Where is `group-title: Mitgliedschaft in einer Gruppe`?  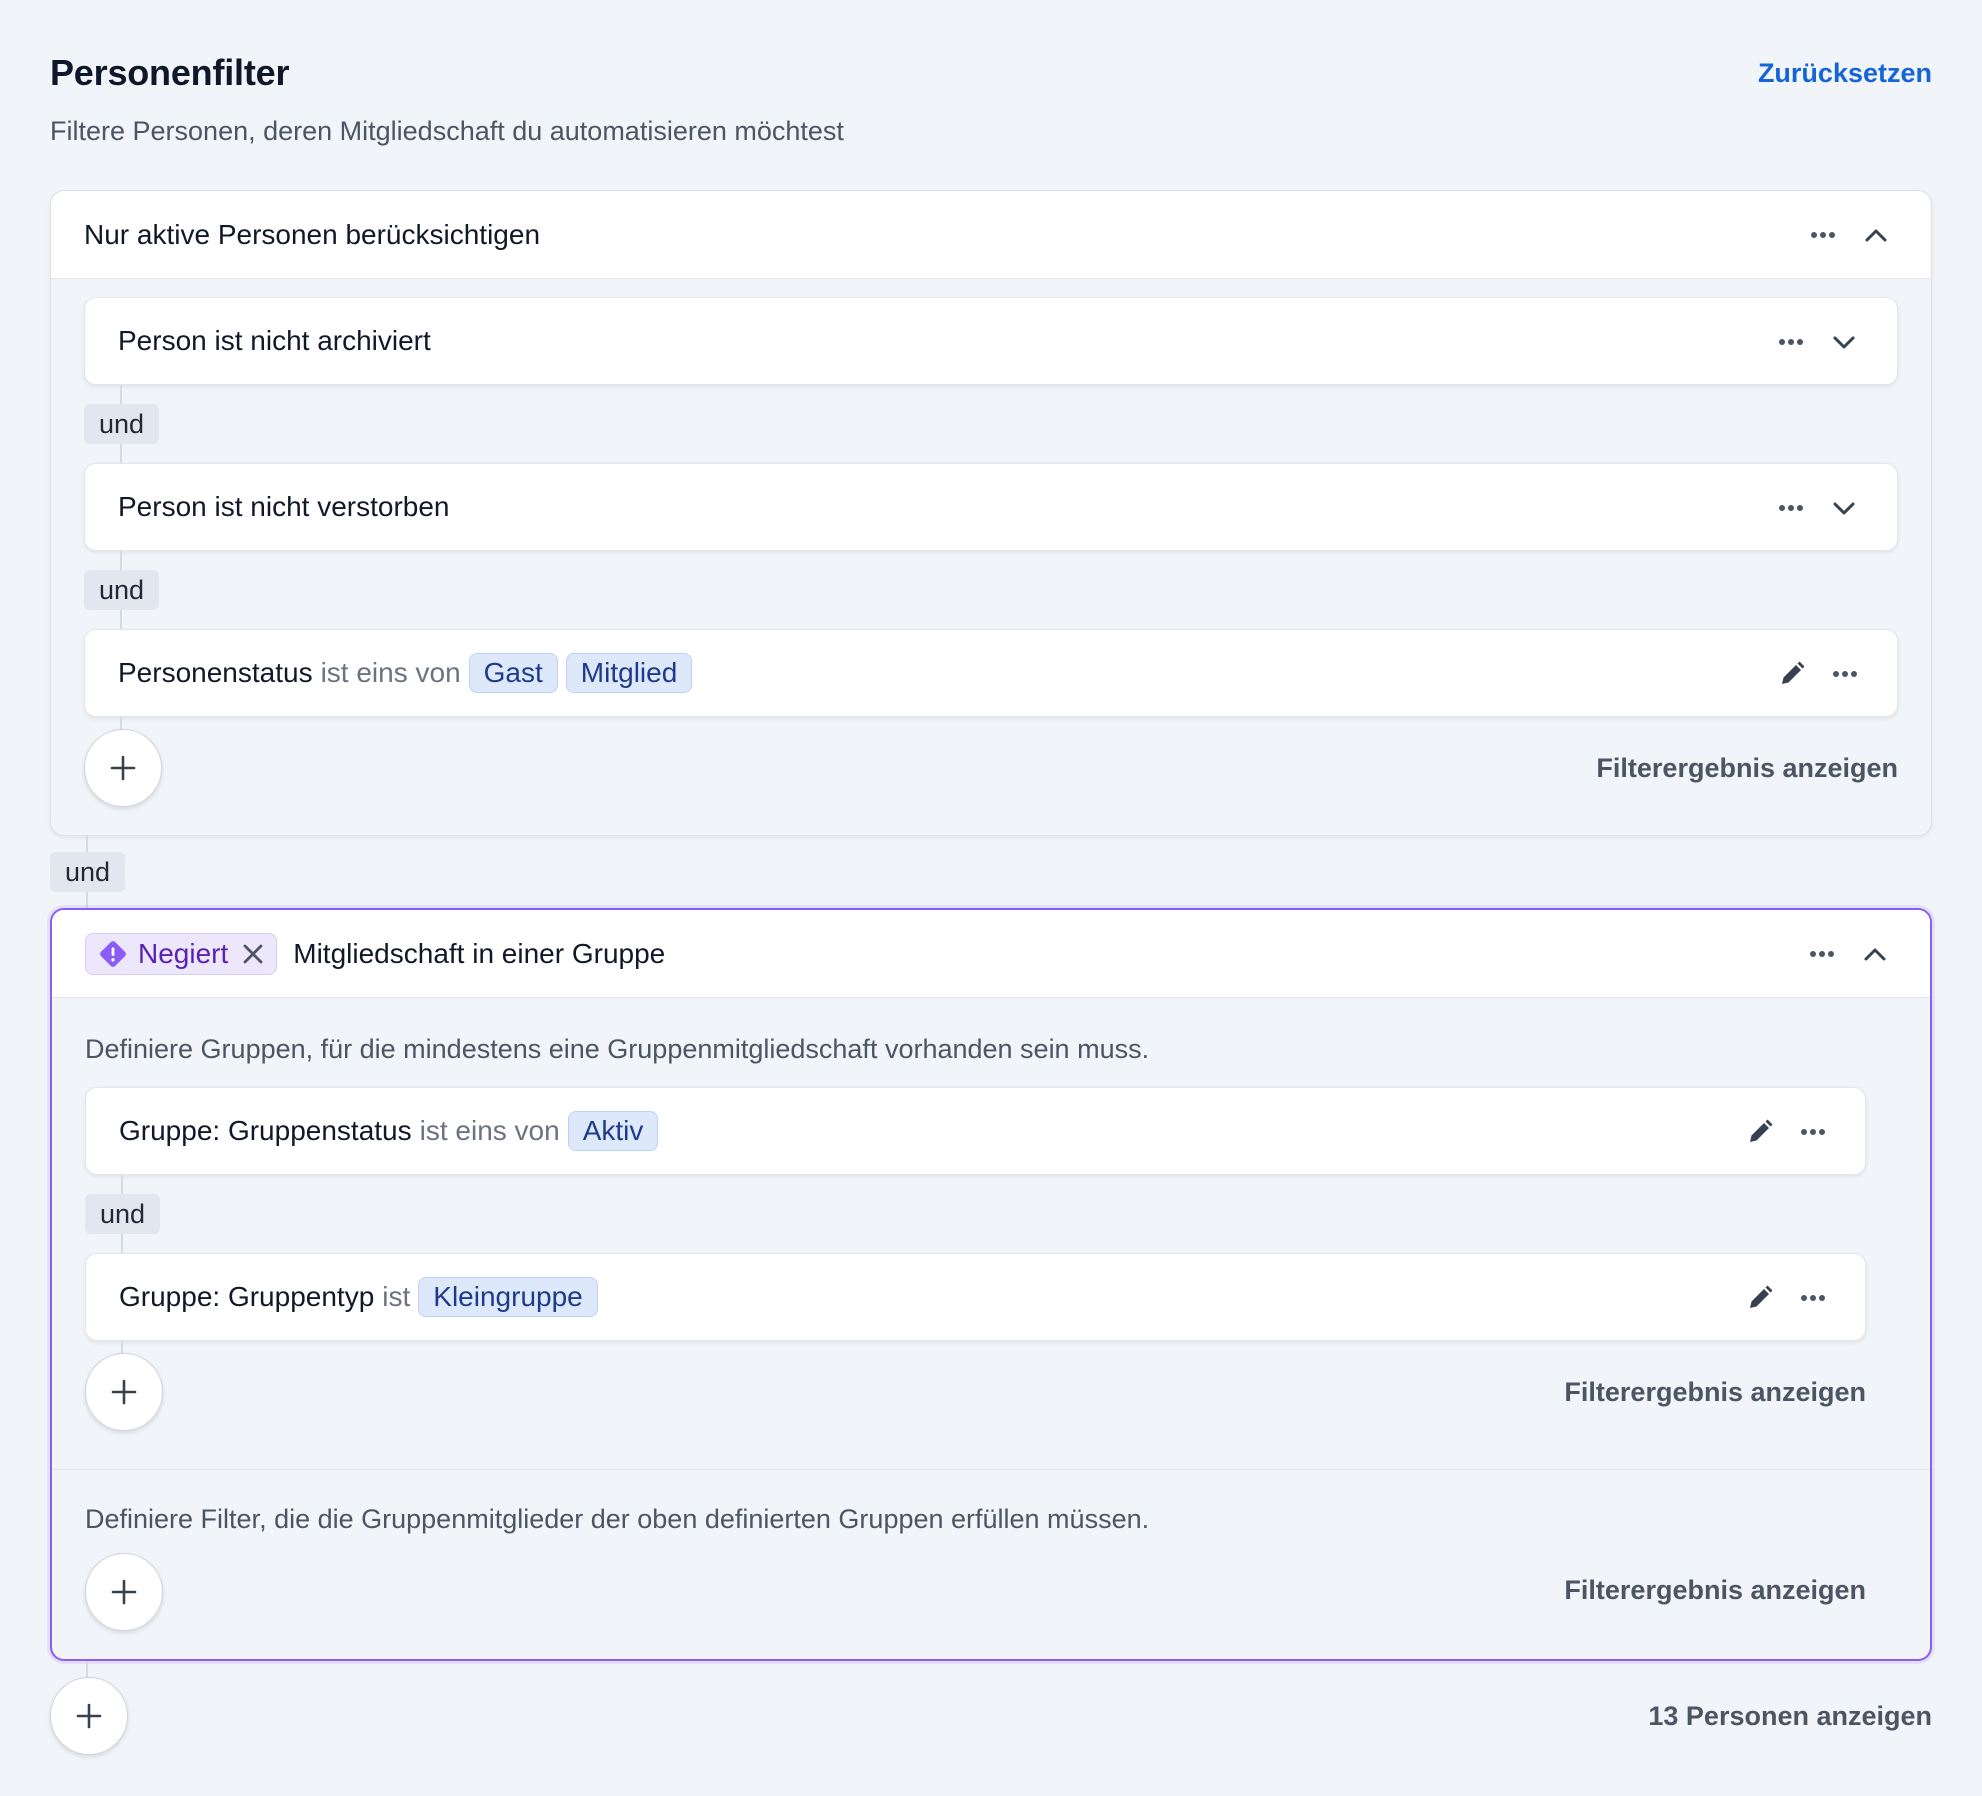 group-title: Mitgliedschaft in einer Gruppe is located at coordinates (479, 953).